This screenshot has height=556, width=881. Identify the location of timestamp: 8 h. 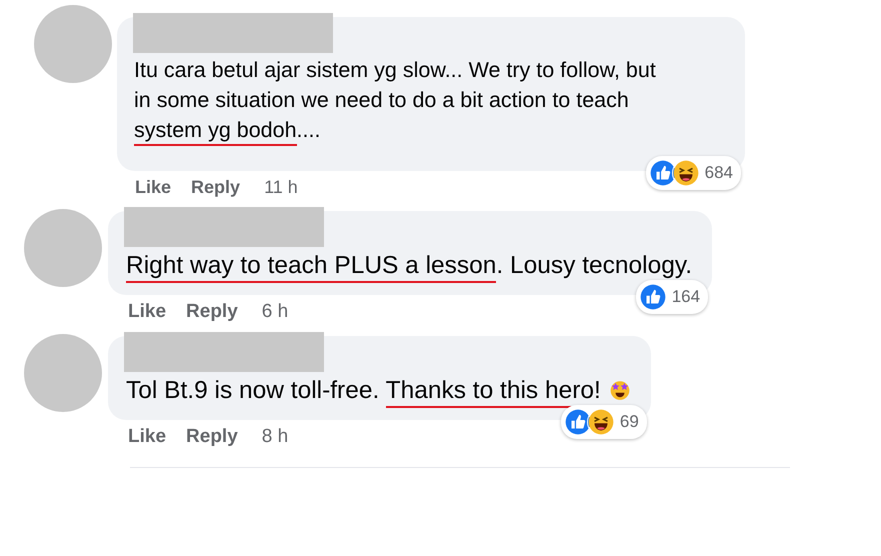
(275, 437).